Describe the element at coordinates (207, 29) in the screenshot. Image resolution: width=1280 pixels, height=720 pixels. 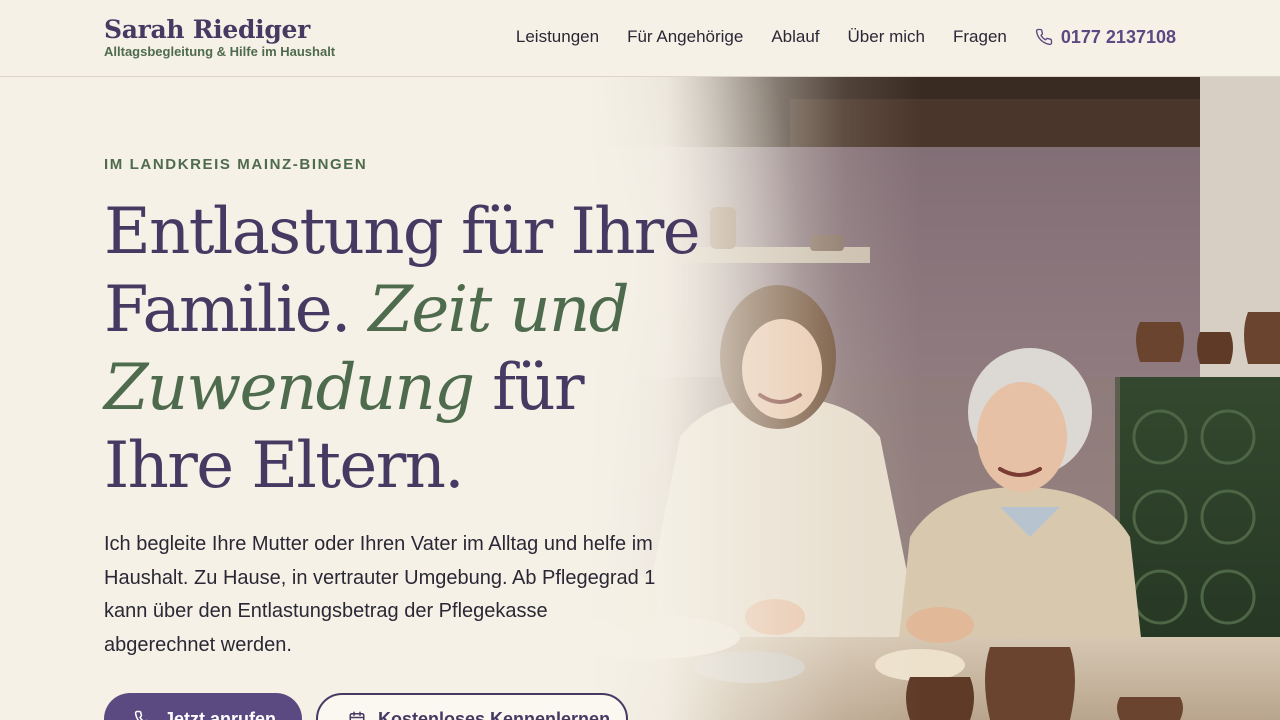
I see `brand-name: Sarah Riediger` at that location.